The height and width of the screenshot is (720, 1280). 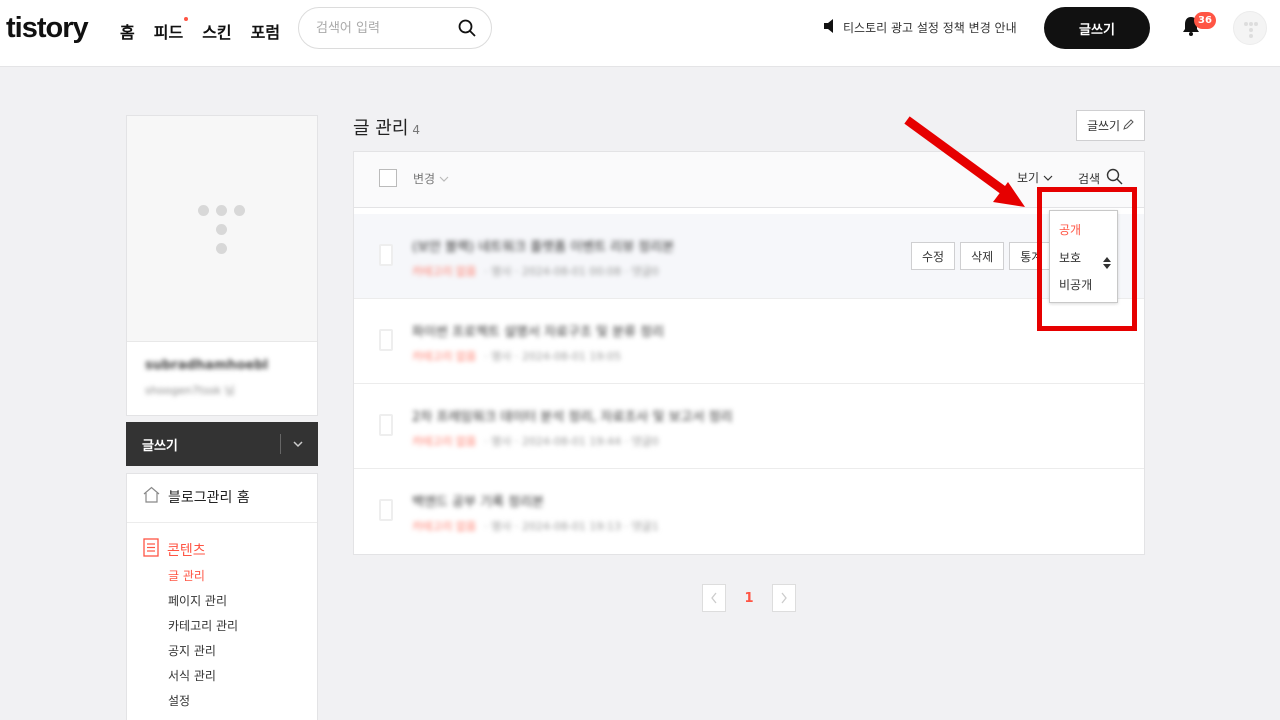 I want to click on post-meta-text: · 명사 · 2024-08-01 19:44 · 댓글0, so click(x=571, y=441).